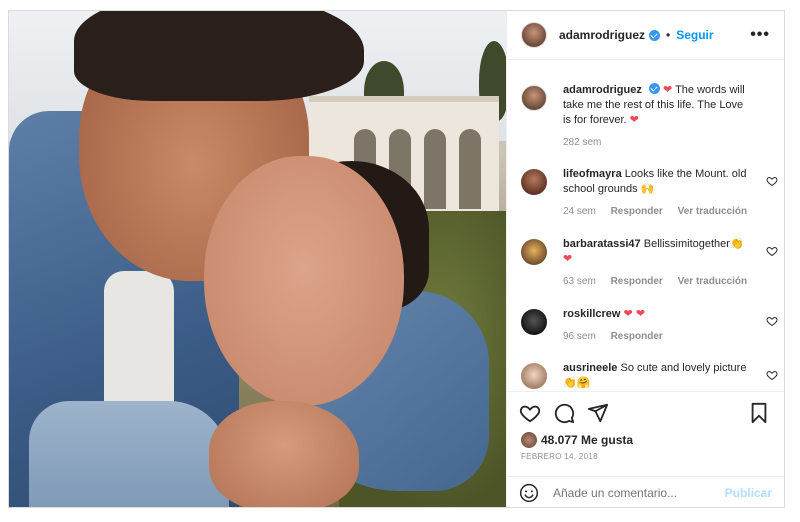  What do you see at coordinates (590, 368) in the screenshot?
I see `comment-username: ausrineele` at bounding box center [590, 368].